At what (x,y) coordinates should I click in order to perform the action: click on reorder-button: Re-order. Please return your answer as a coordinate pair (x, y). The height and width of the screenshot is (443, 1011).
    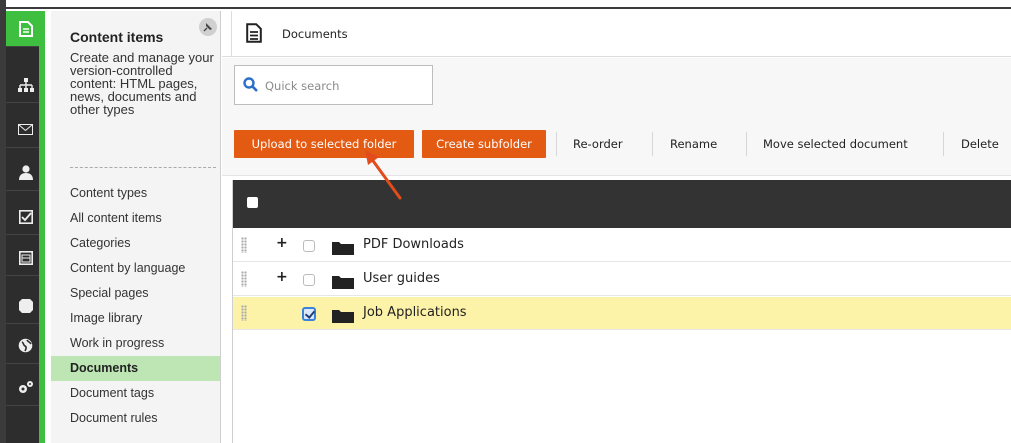
    Looking at the image, I should click on (598, 144).